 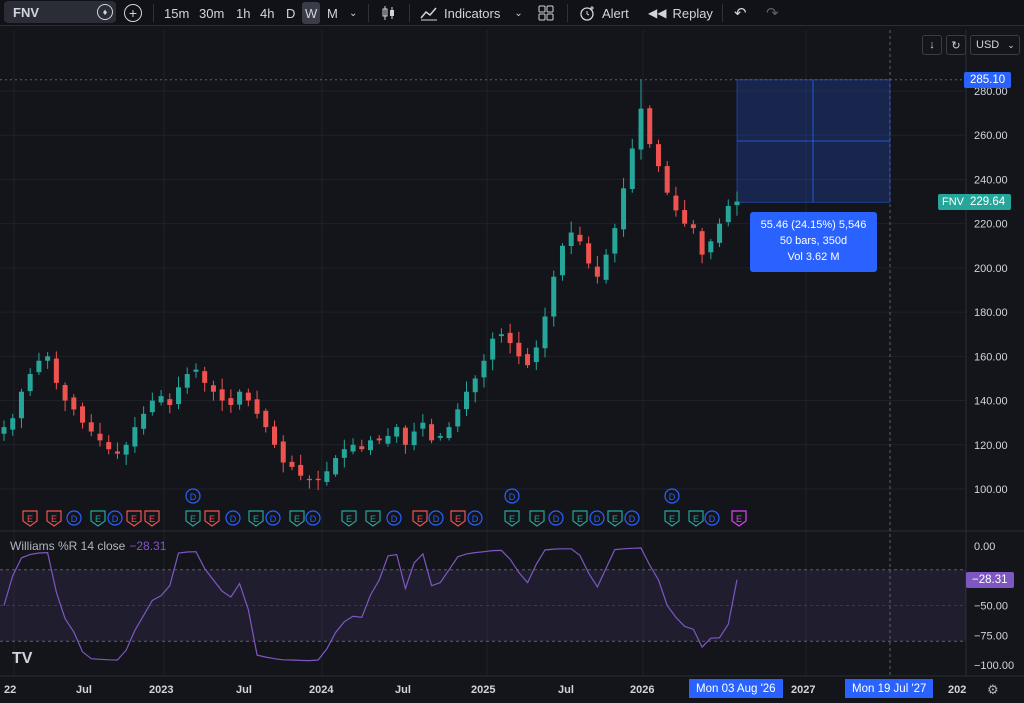 What do you see at coordinates (133, 13) in the screenshot?
I see `add-symbol-plus-icon: +` at bounding box center [133, 13].